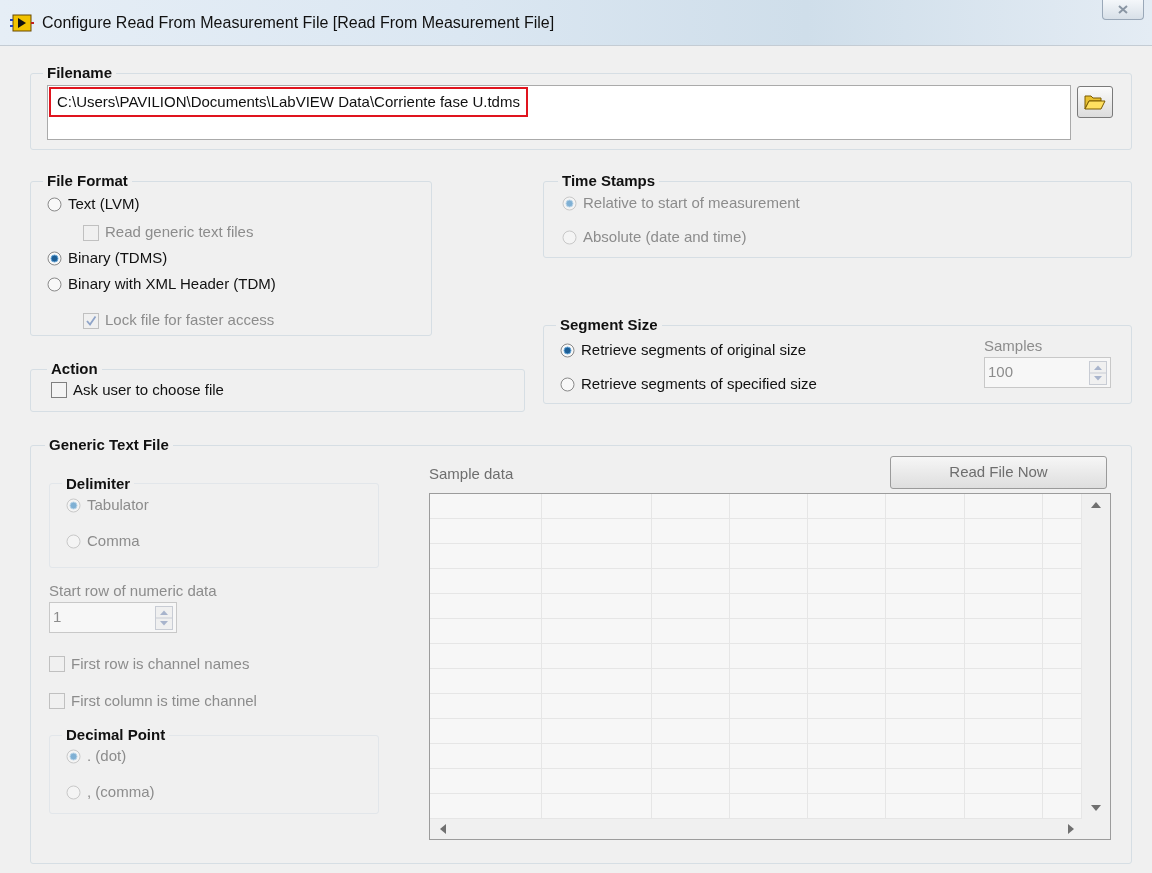  I want to click on window-title: Configure Read From Measurement File [Read From Measurement File], so click(298, 22).